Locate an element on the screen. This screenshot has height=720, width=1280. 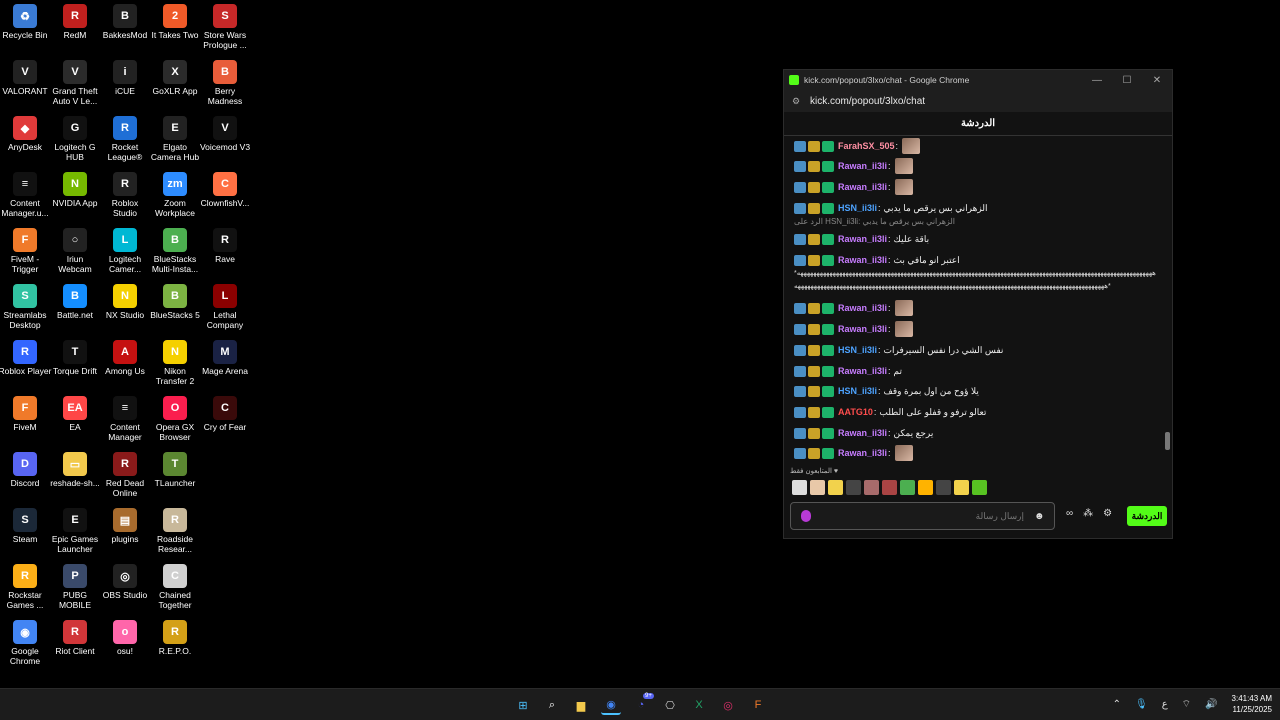
chrome-icon: ◉ is located at coordinates (611, 705).